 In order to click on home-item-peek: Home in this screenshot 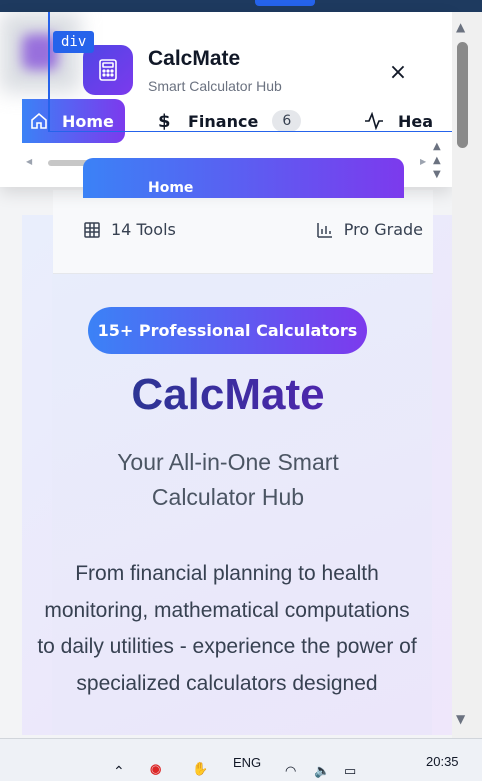, I will do `click(243, 178)`.